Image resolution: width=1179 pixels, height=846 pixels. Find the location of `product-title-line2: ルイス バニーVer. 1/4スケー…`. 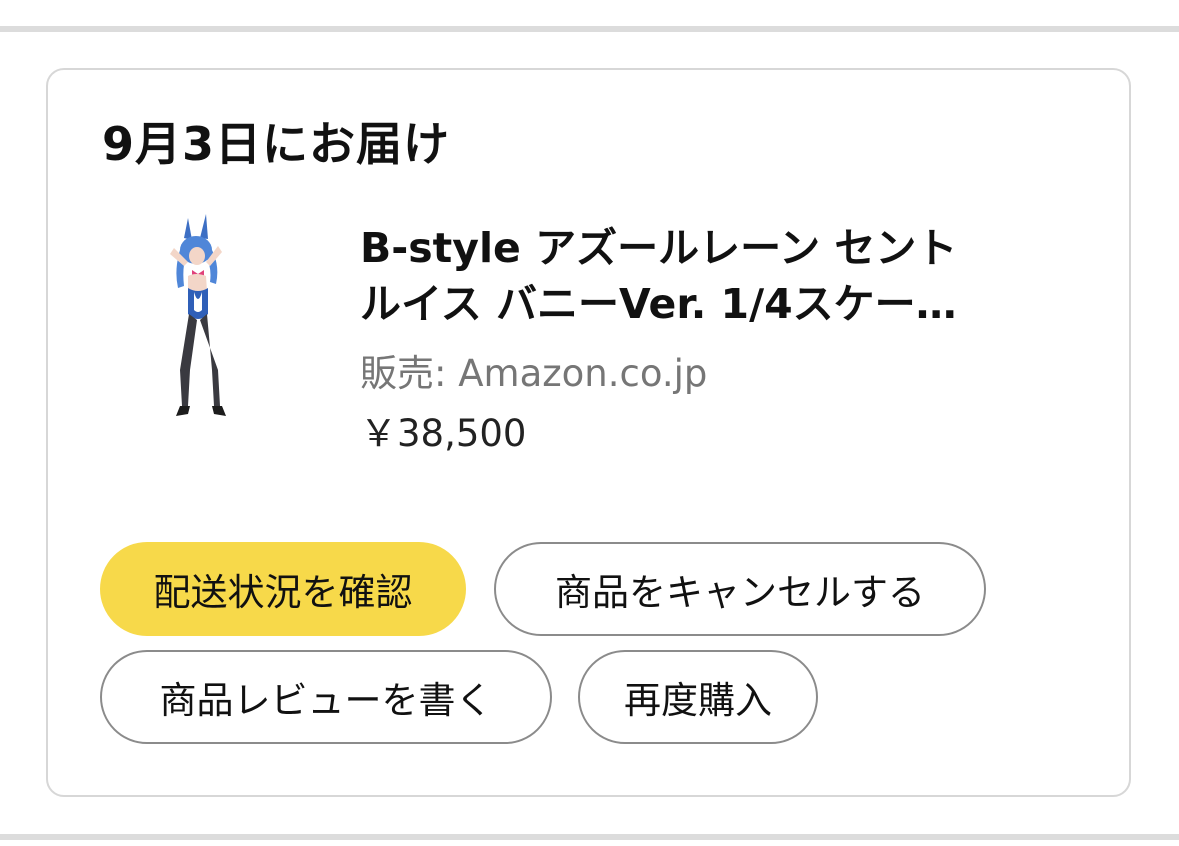

product-title-line2: ルイス バニーVer. 1/4スケー… is located at coordinates (658, 304).